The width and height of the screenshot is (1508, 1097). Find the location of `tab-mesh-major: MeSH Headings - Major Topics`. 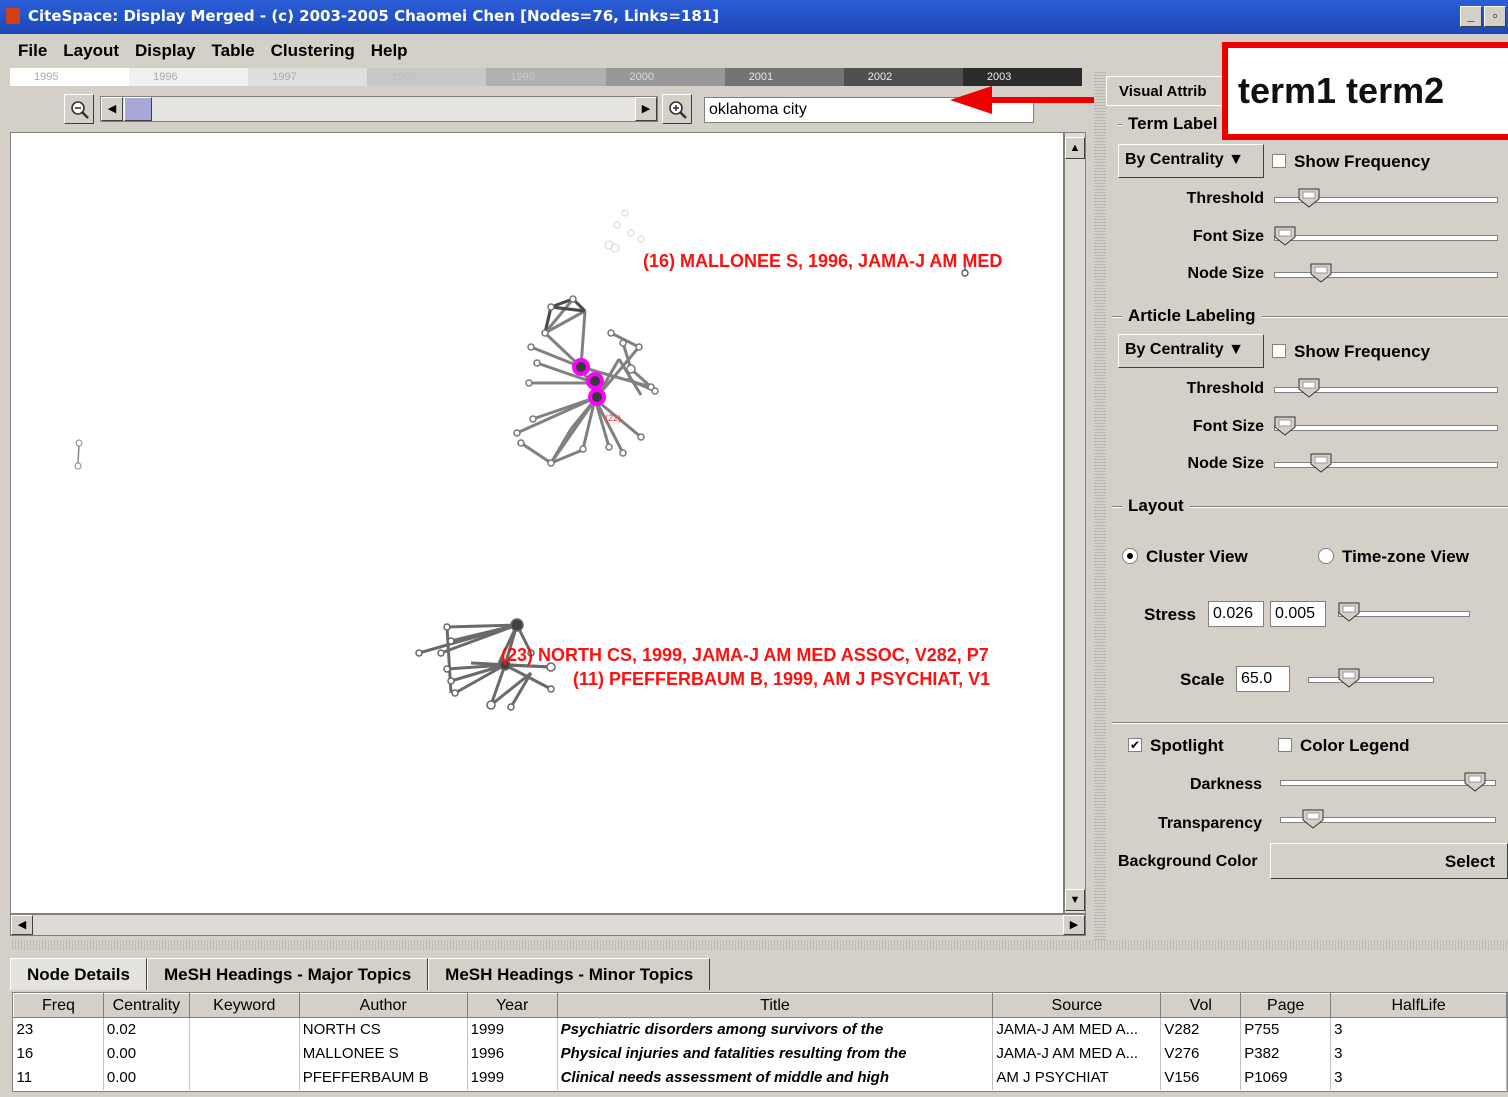

tab-mesh-major: MeSH Headings - Major Topics is located at coordinates (287, 974).